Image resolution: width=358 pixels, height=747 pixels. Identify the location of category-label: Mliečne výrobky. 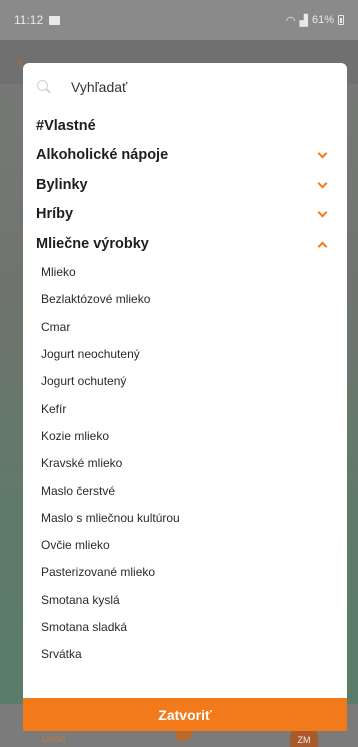
(92, 243).